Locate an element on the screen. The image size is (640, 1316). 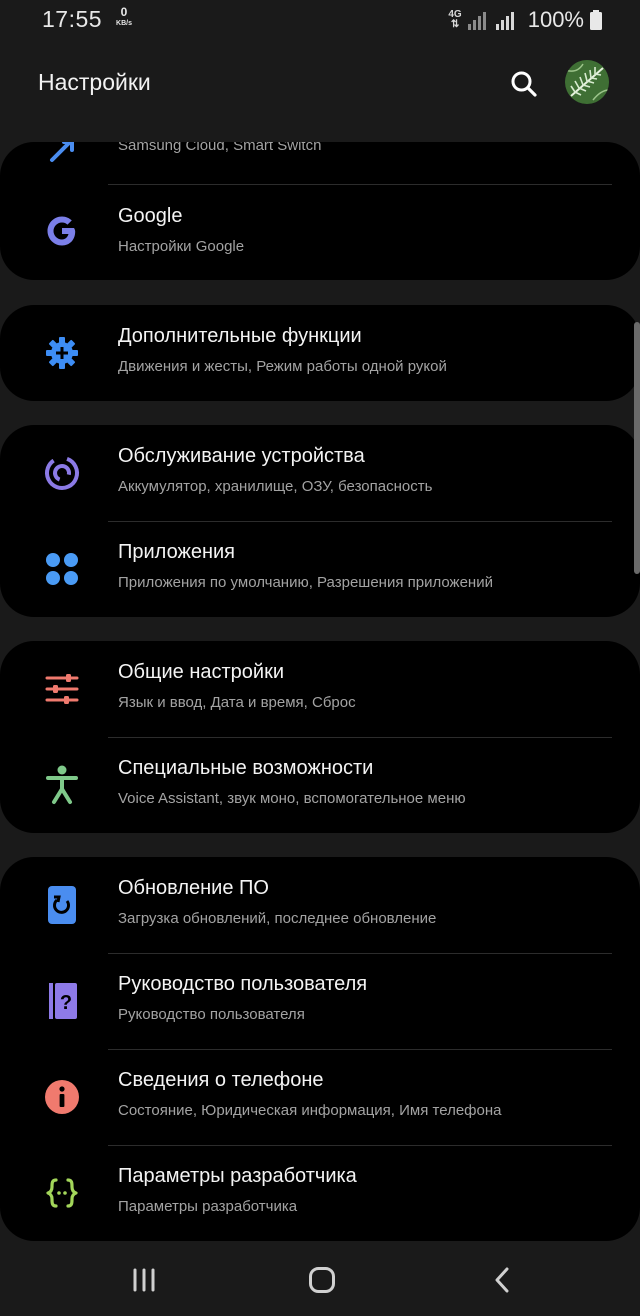
network-speed-value: 0 is located at coordinates (124, 12).